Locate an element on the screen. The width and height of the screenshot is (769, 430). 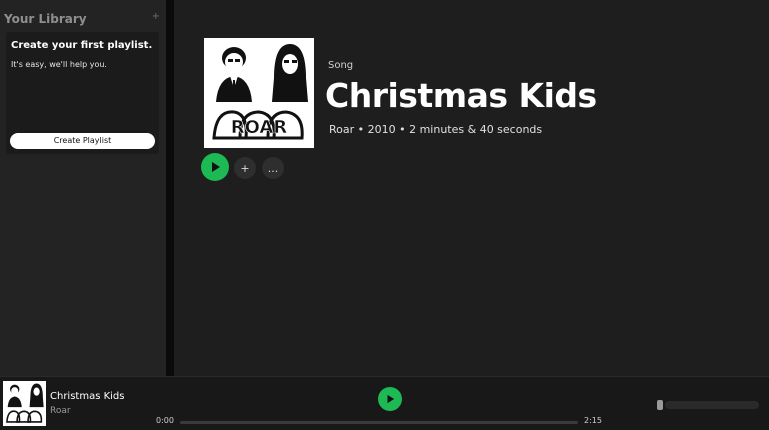
promo-subtitle: It's easy, we'll help you. is located at coordinates (59, 64).